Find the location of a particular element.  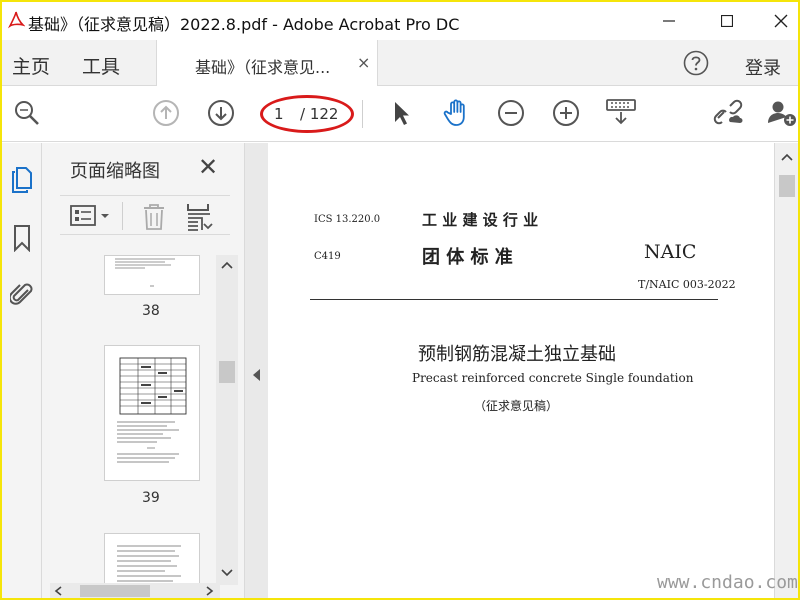

panel-collapse-strip is located at coordinates (256, 370).